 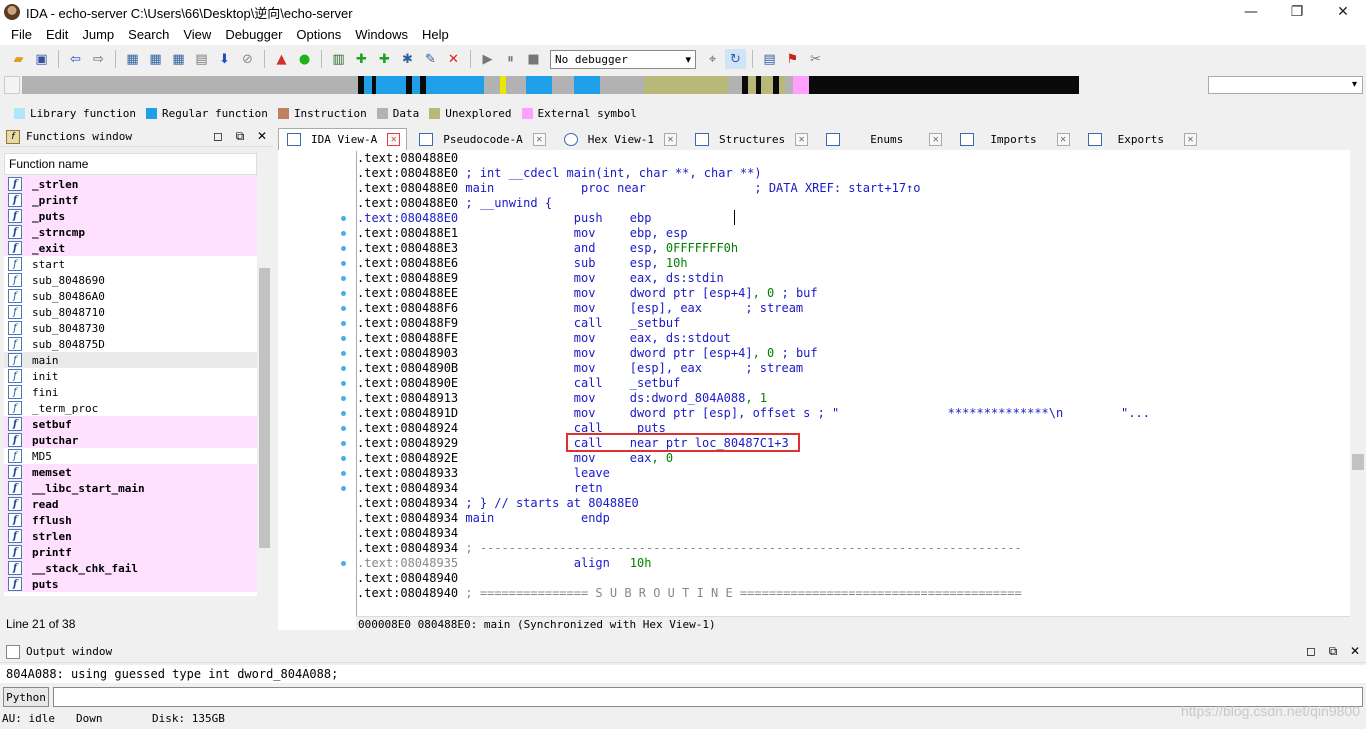 What do you see at coordinates (75, 59) in the screenshot?
I see `back-icon: ⇦` at bounding box center [75, 59].